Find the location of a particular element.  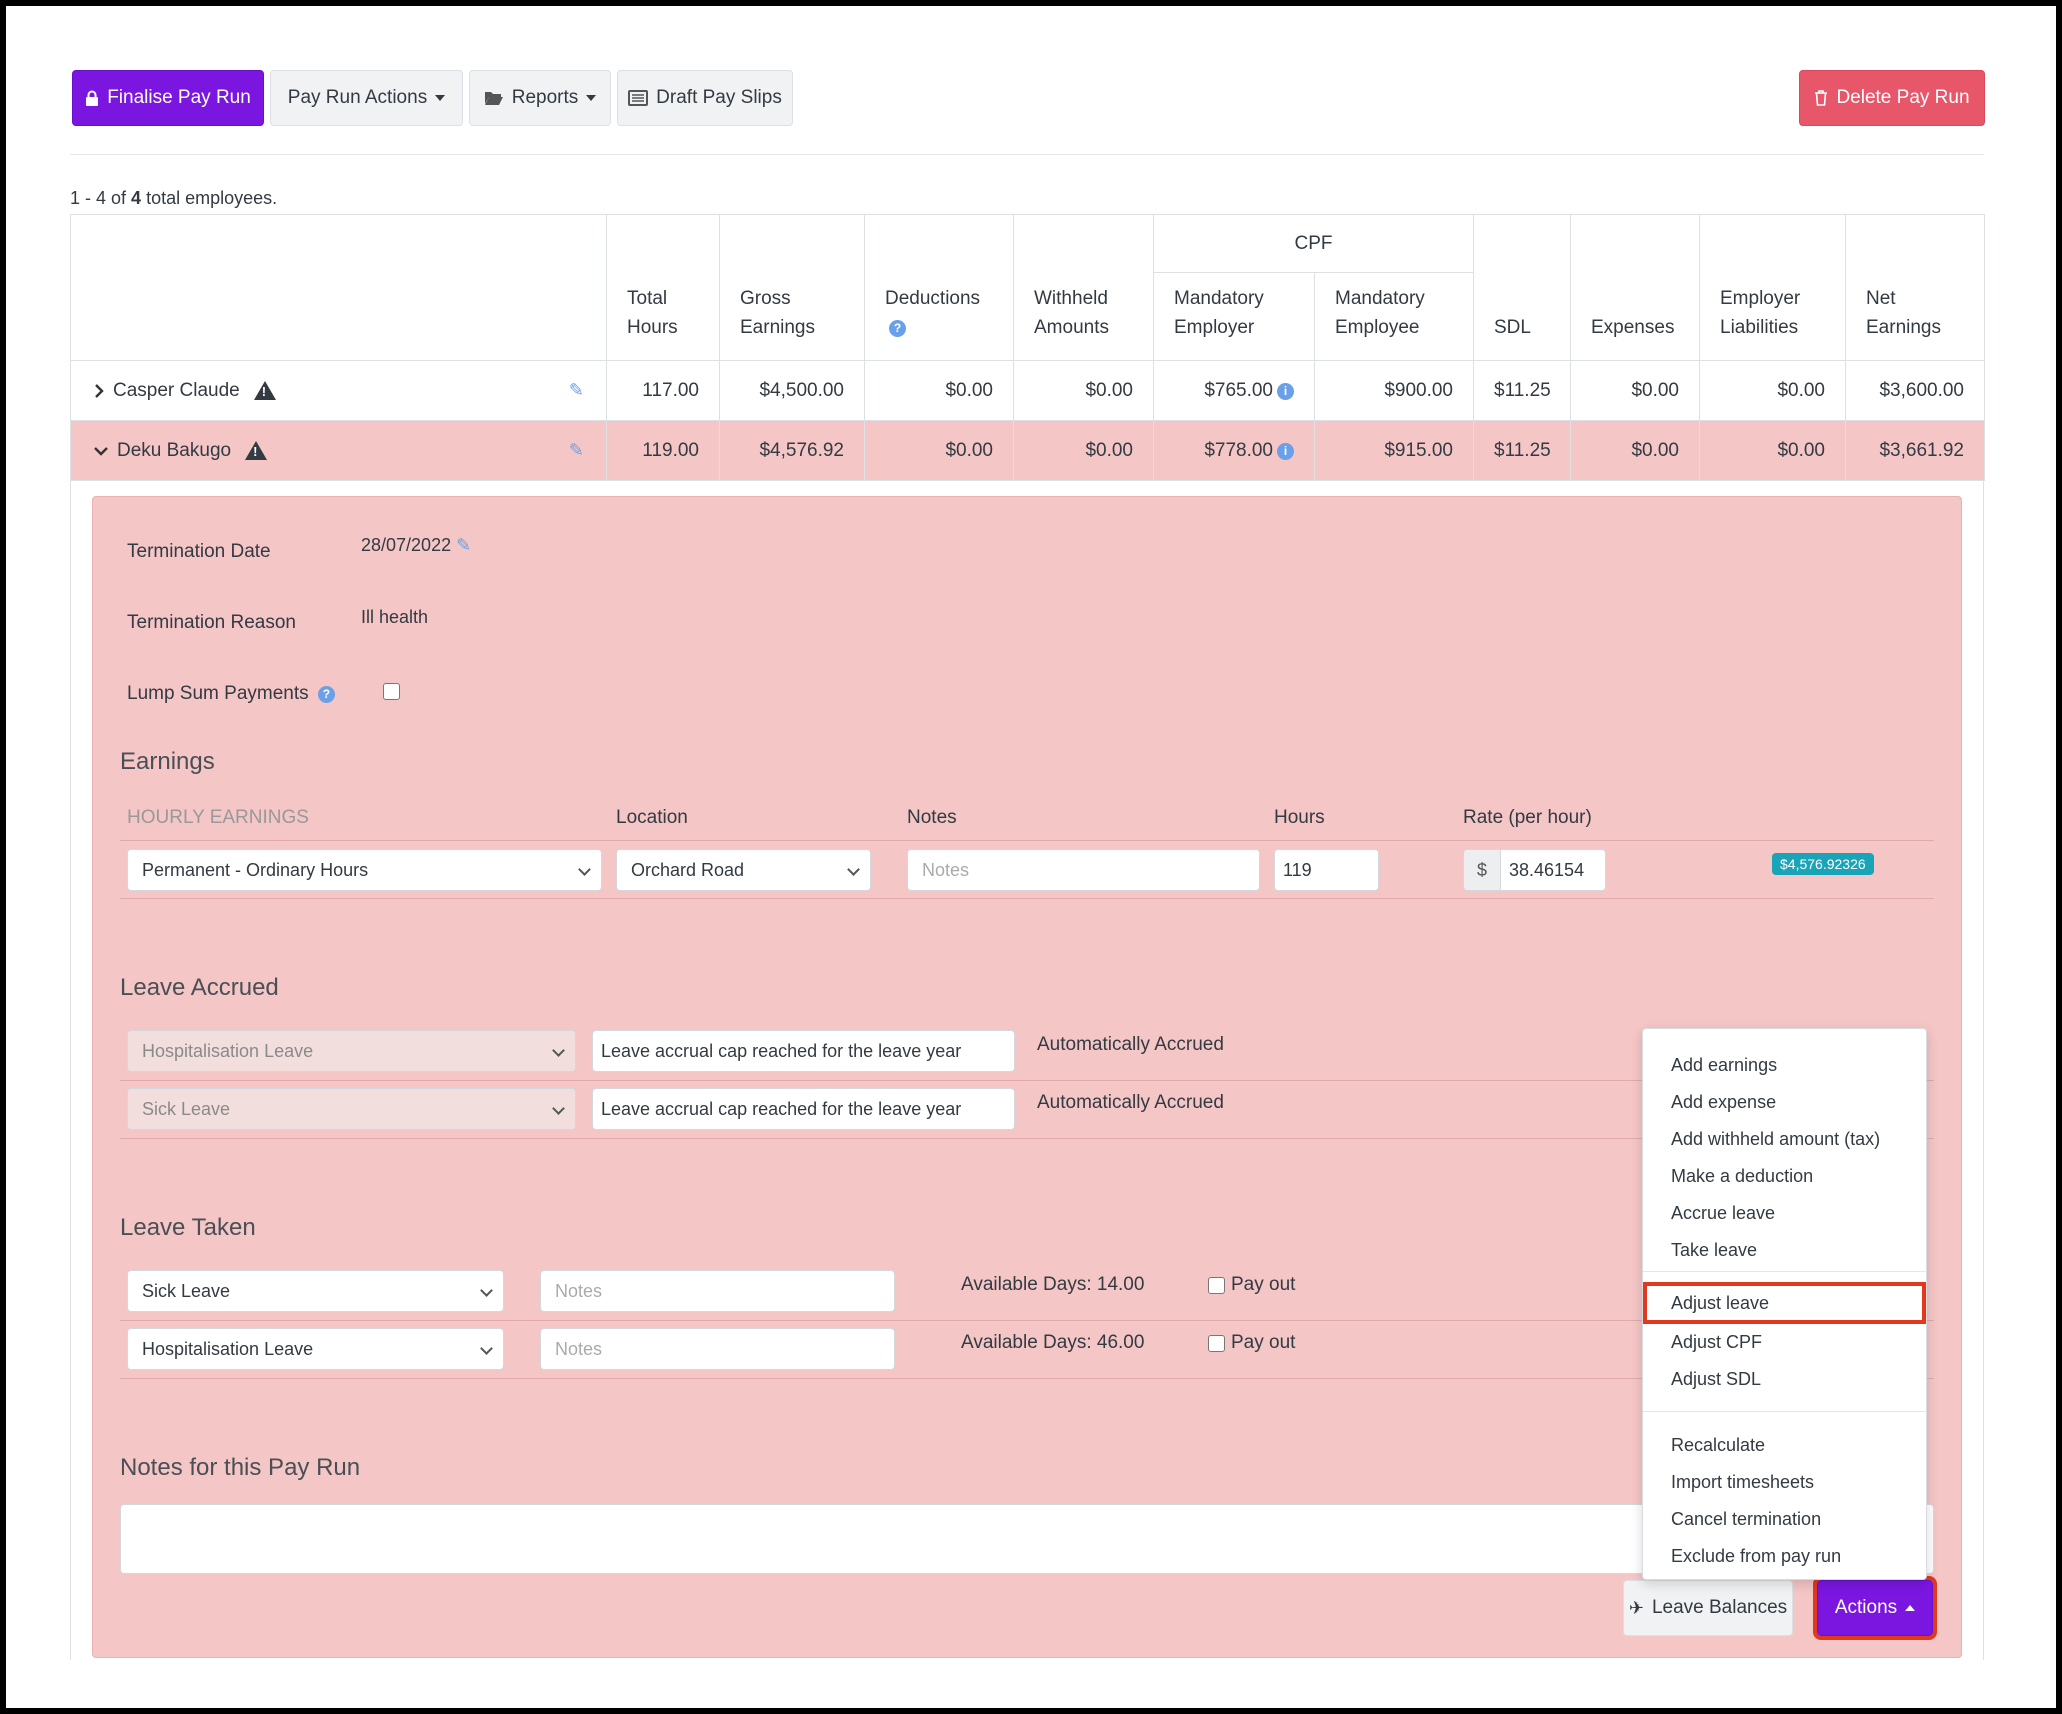

actions-button: Actions is located at coordinates (1875, 1608).